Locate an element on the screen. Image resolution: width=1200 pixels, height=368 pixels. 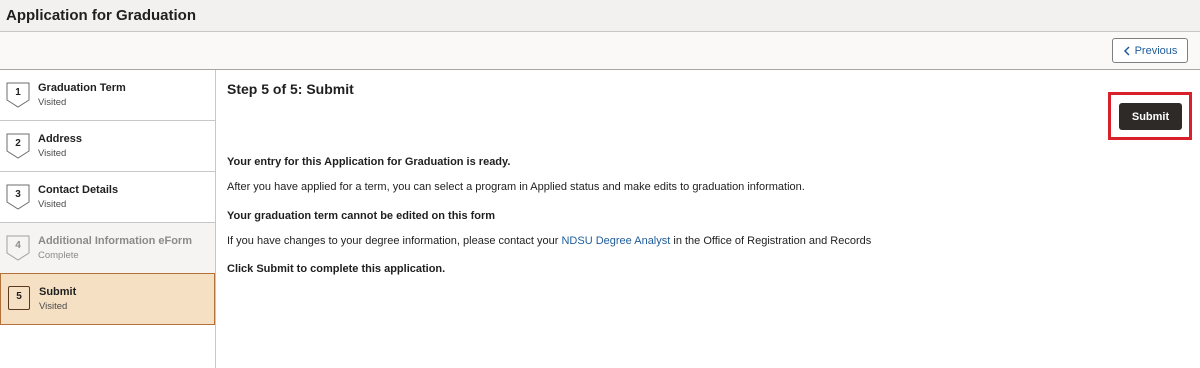
step-number-badge: 5 is located at coordinates (19, 298).